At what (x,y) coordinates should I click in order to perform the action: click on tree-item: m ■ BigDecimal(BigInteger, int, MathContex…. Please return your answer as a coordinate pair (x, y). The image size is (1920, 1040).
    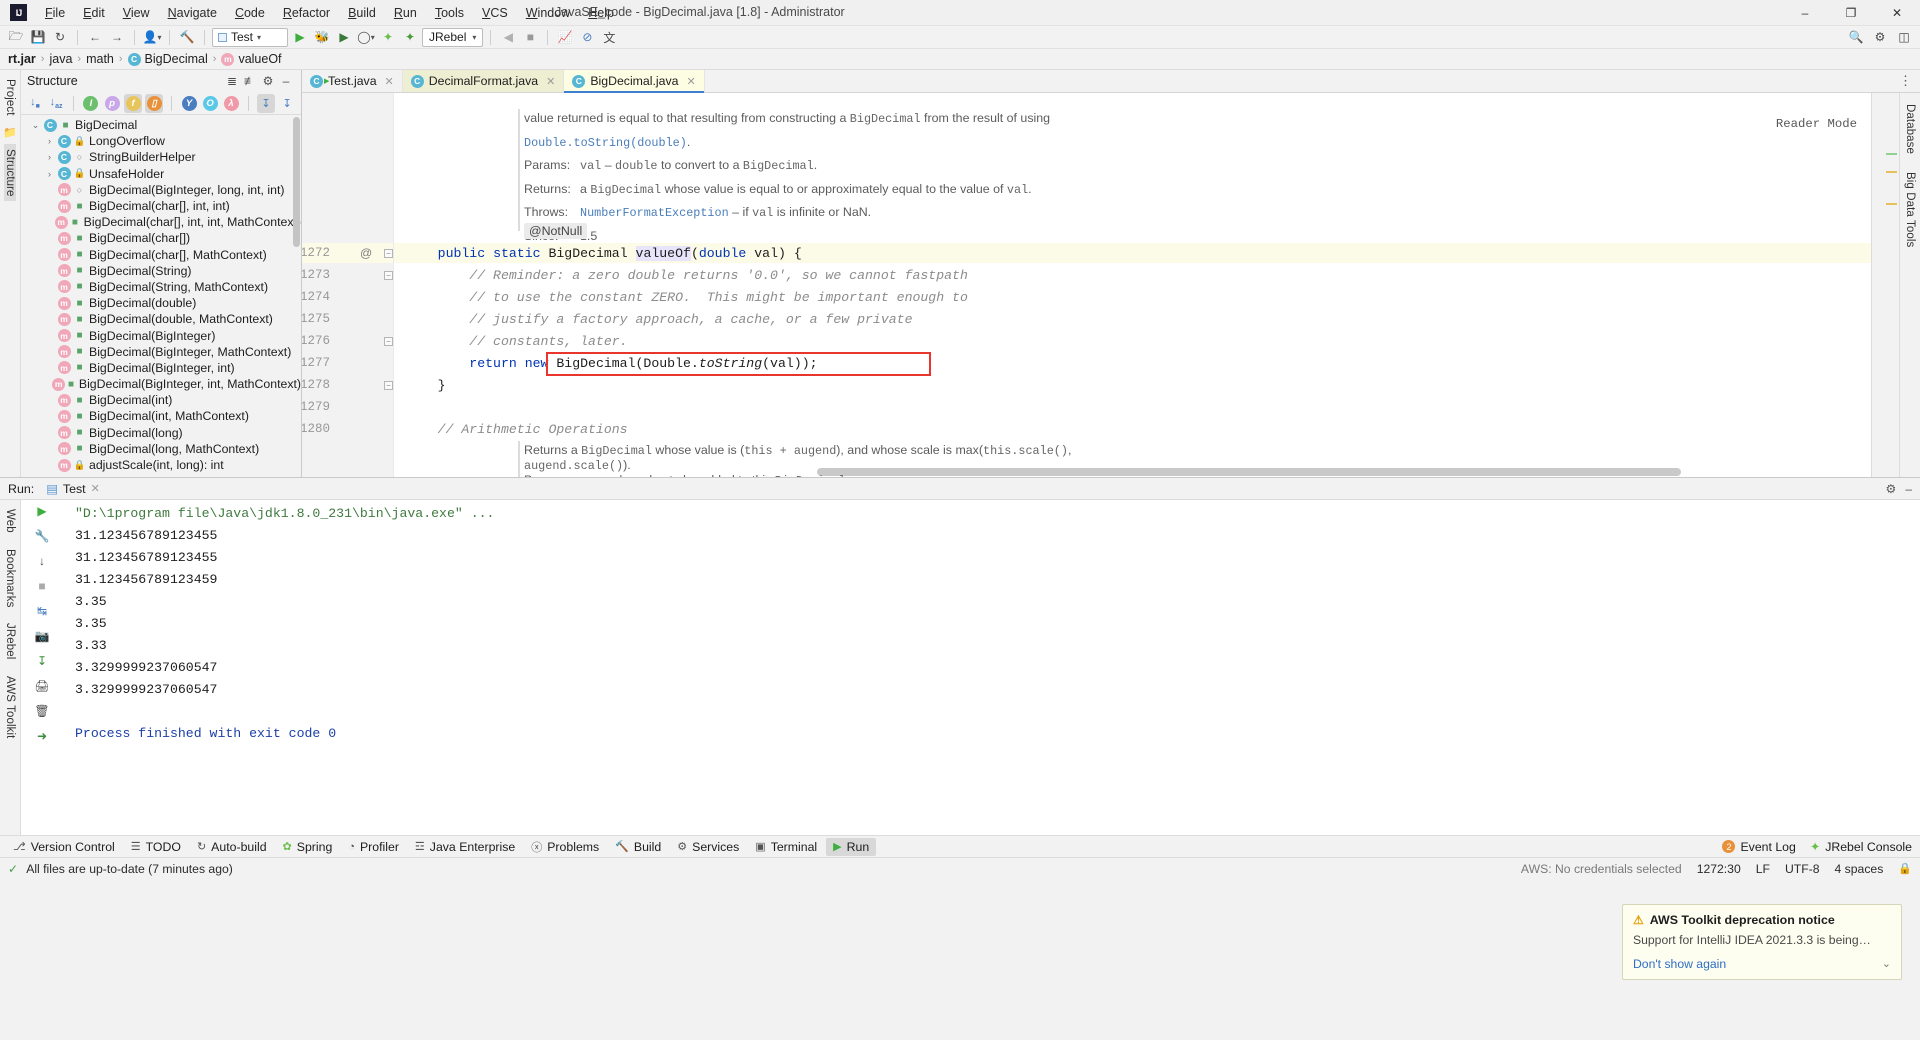
    Looking at the image, I should click on (161, 384).